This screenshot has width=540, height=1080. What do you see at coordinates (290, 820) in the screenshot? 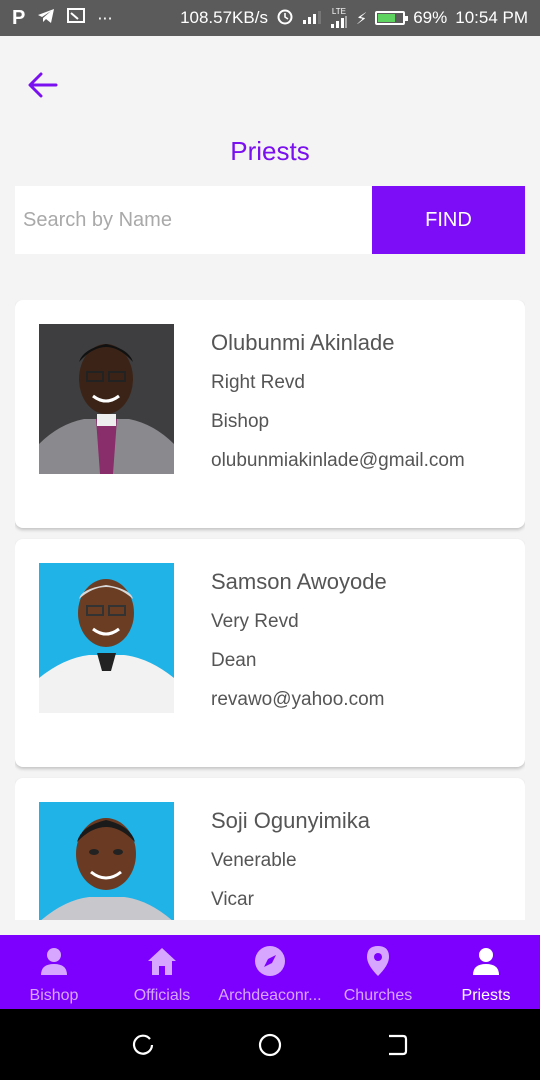
I see `priest-name: Soji Ogunyimika` at bounding box center [290, 820].